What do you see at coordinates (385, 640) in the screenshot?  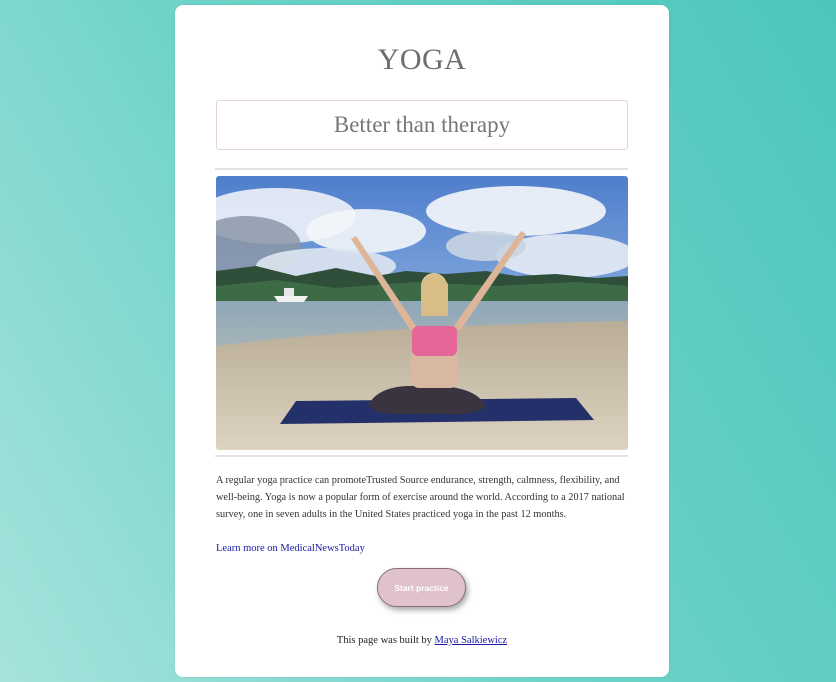 I see `footer-prefix: This page was built by` at bounding box center [385, 640].